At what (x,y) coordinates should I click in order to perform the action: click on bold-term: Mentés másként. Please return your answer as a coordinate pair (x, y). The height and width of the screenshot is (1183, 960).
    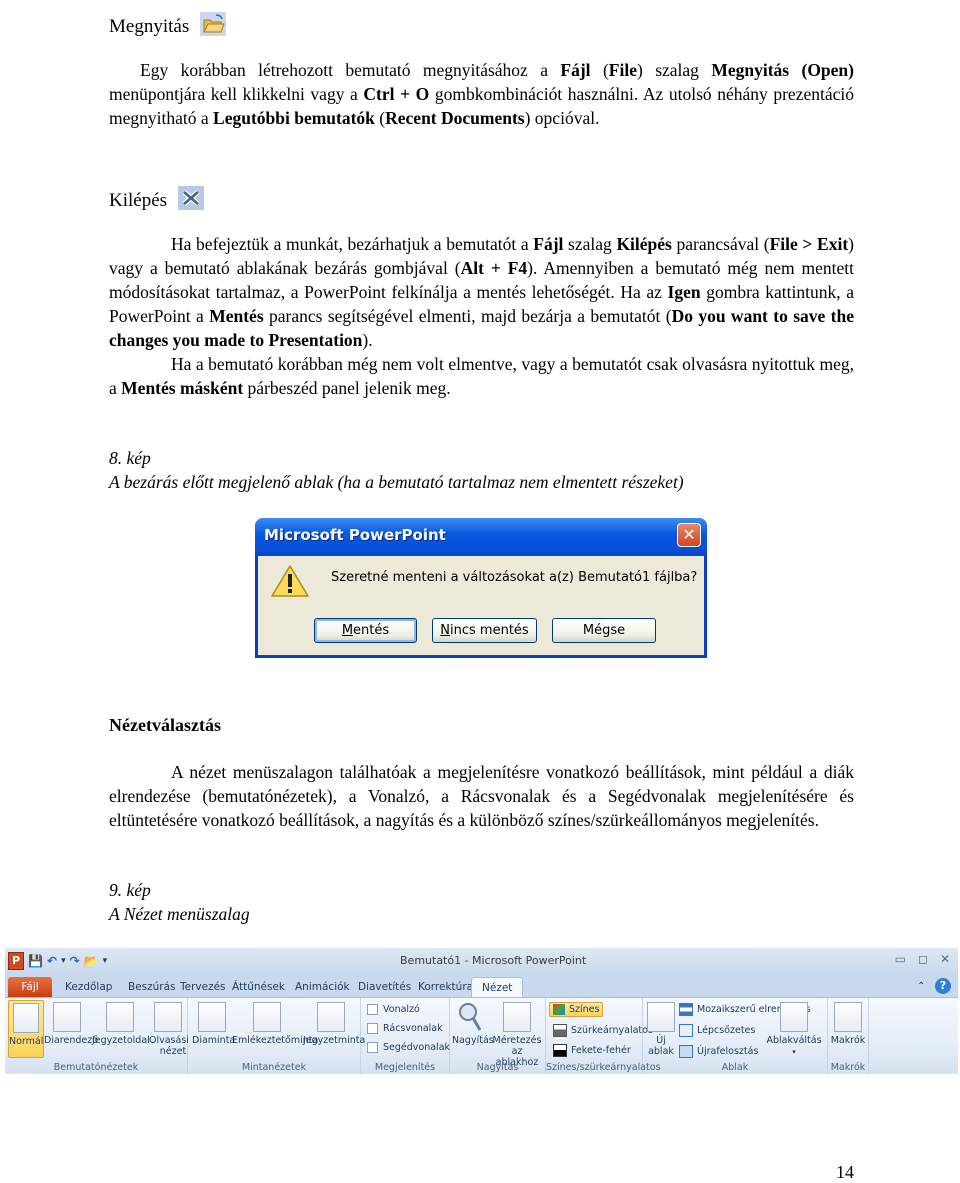
    Looking at the image, I should click on (182, 388).